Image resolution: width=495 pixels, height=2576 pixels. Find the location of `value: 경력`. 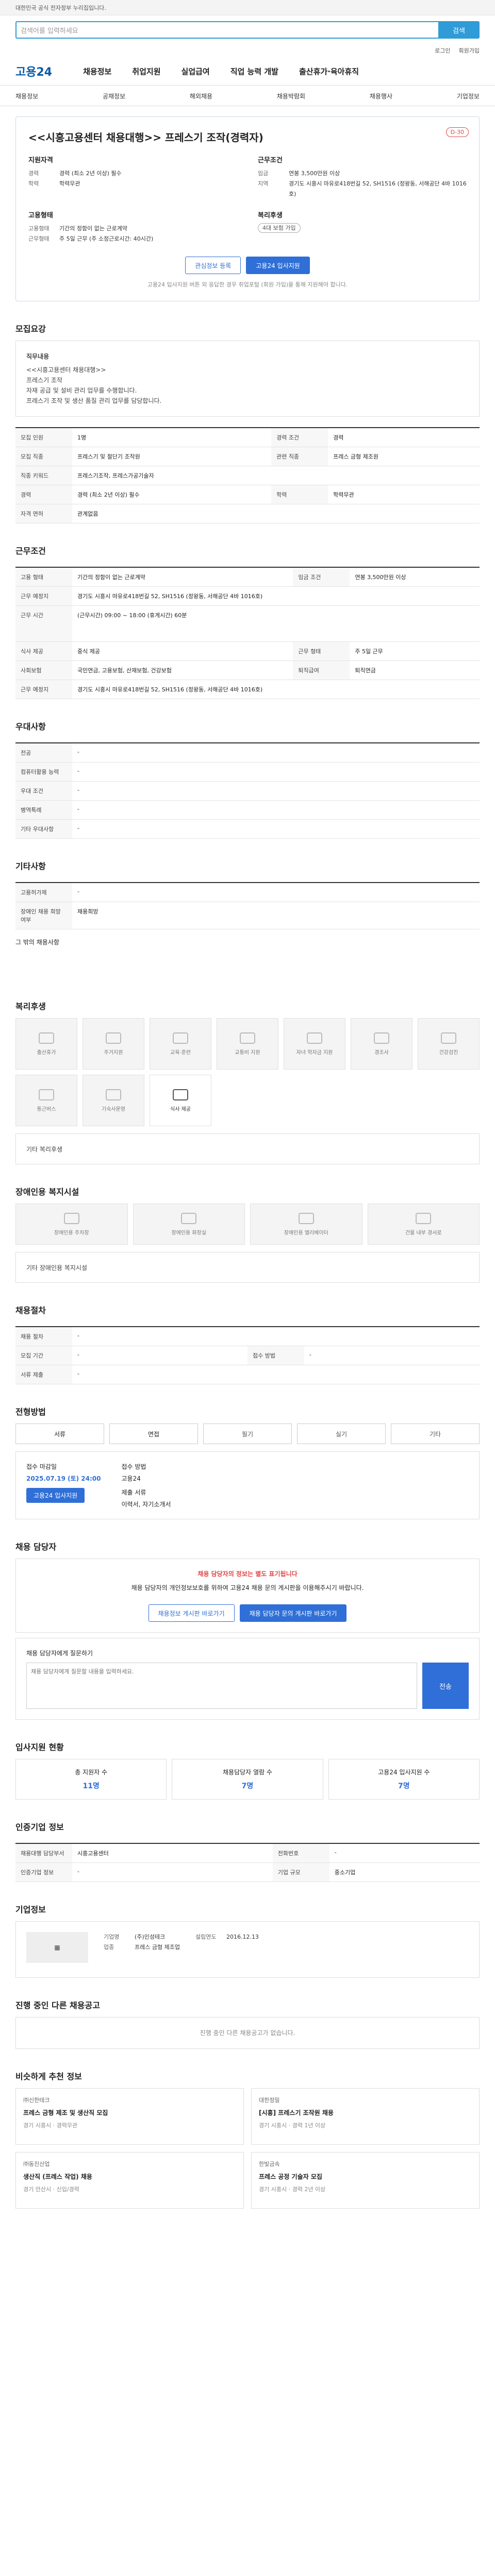

value: 경력 is located at coordinates (404, 437).